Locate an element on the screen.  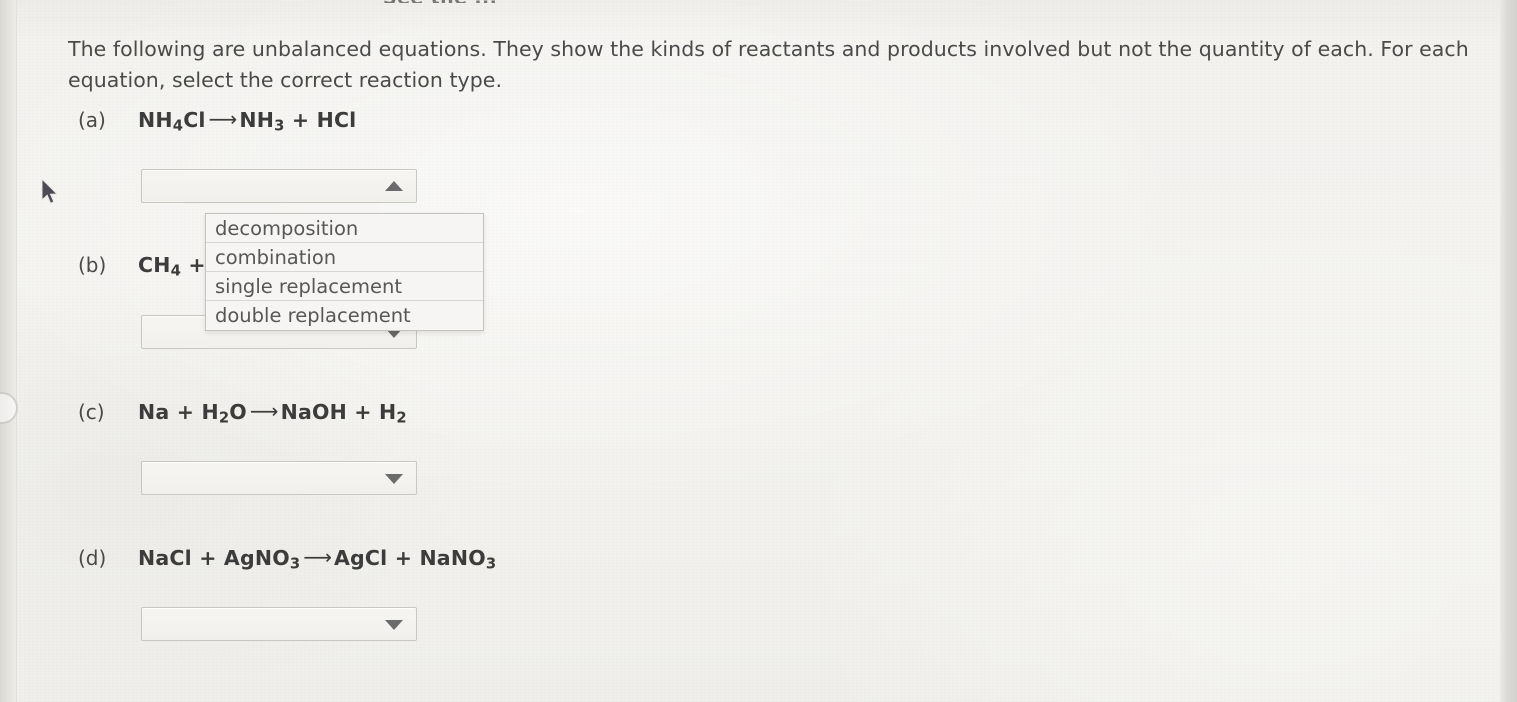
left-page-gutter is located at coordinates (8, 351).